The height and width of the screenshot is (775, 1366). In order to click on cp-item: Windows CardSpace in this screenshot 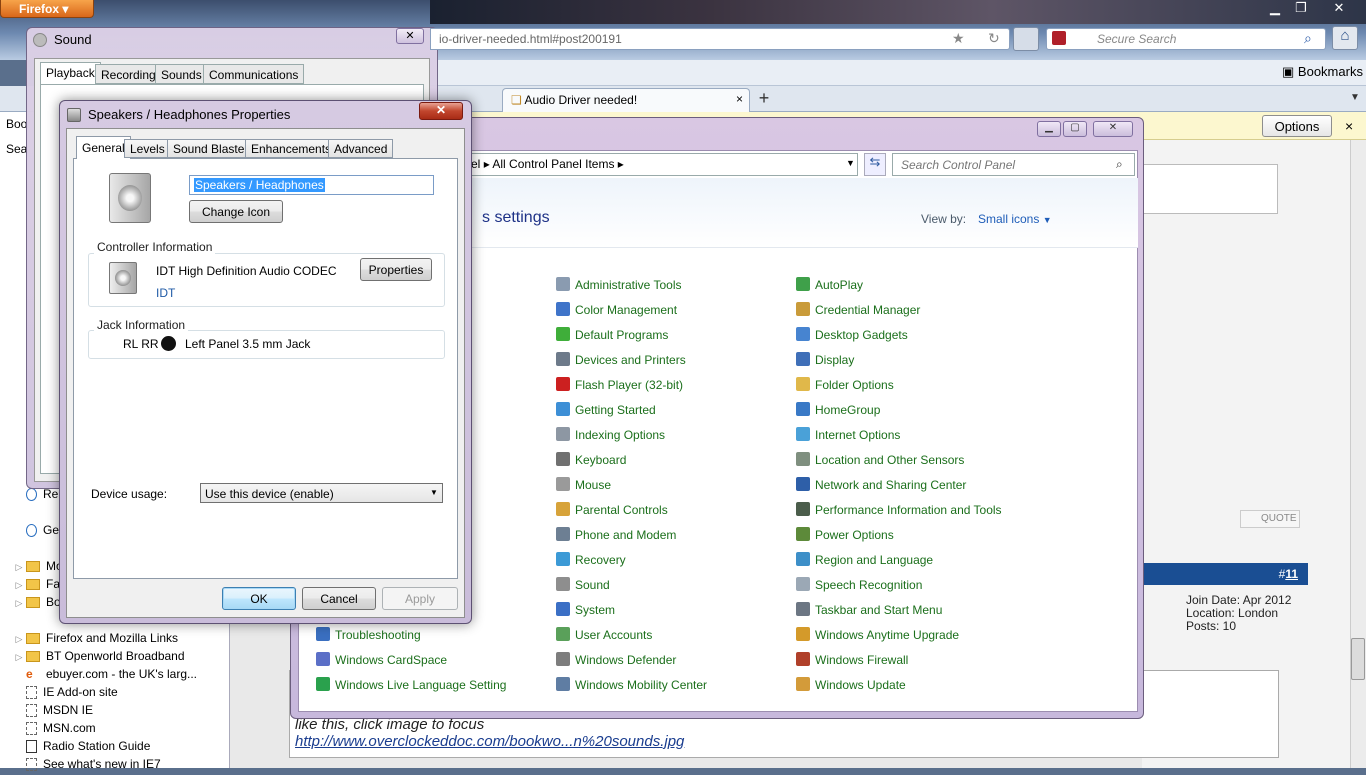, I will do `click(381, 662)`.